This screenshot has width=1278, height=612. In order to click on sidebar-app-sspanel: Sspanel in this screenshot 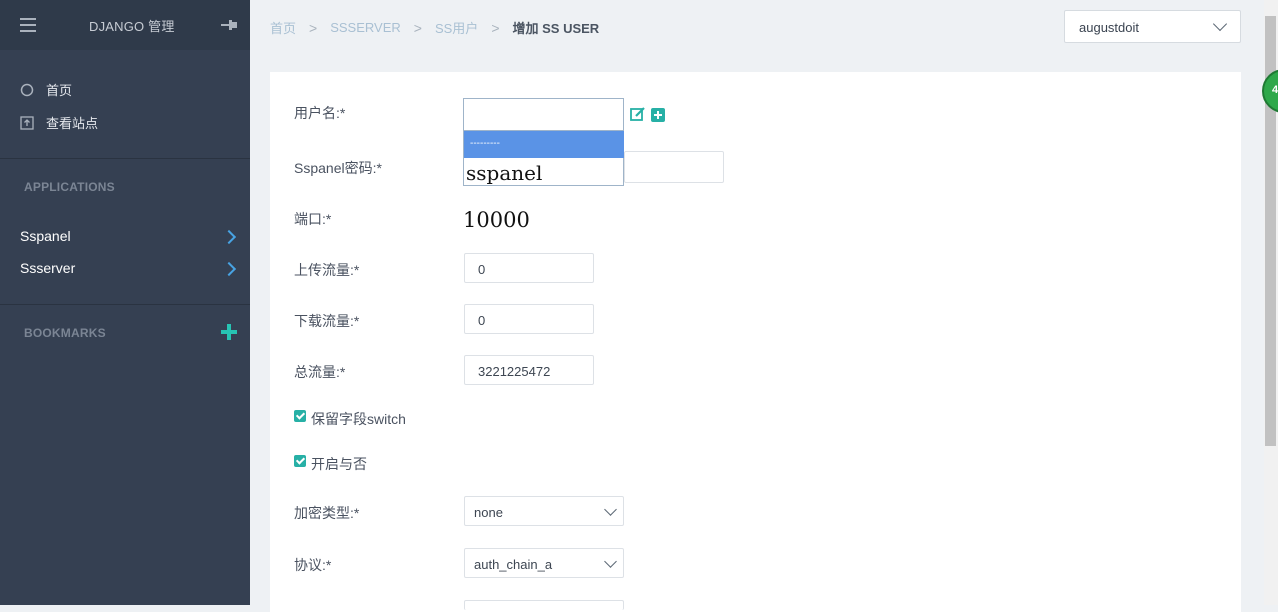, I will do `click(45, 236)`.